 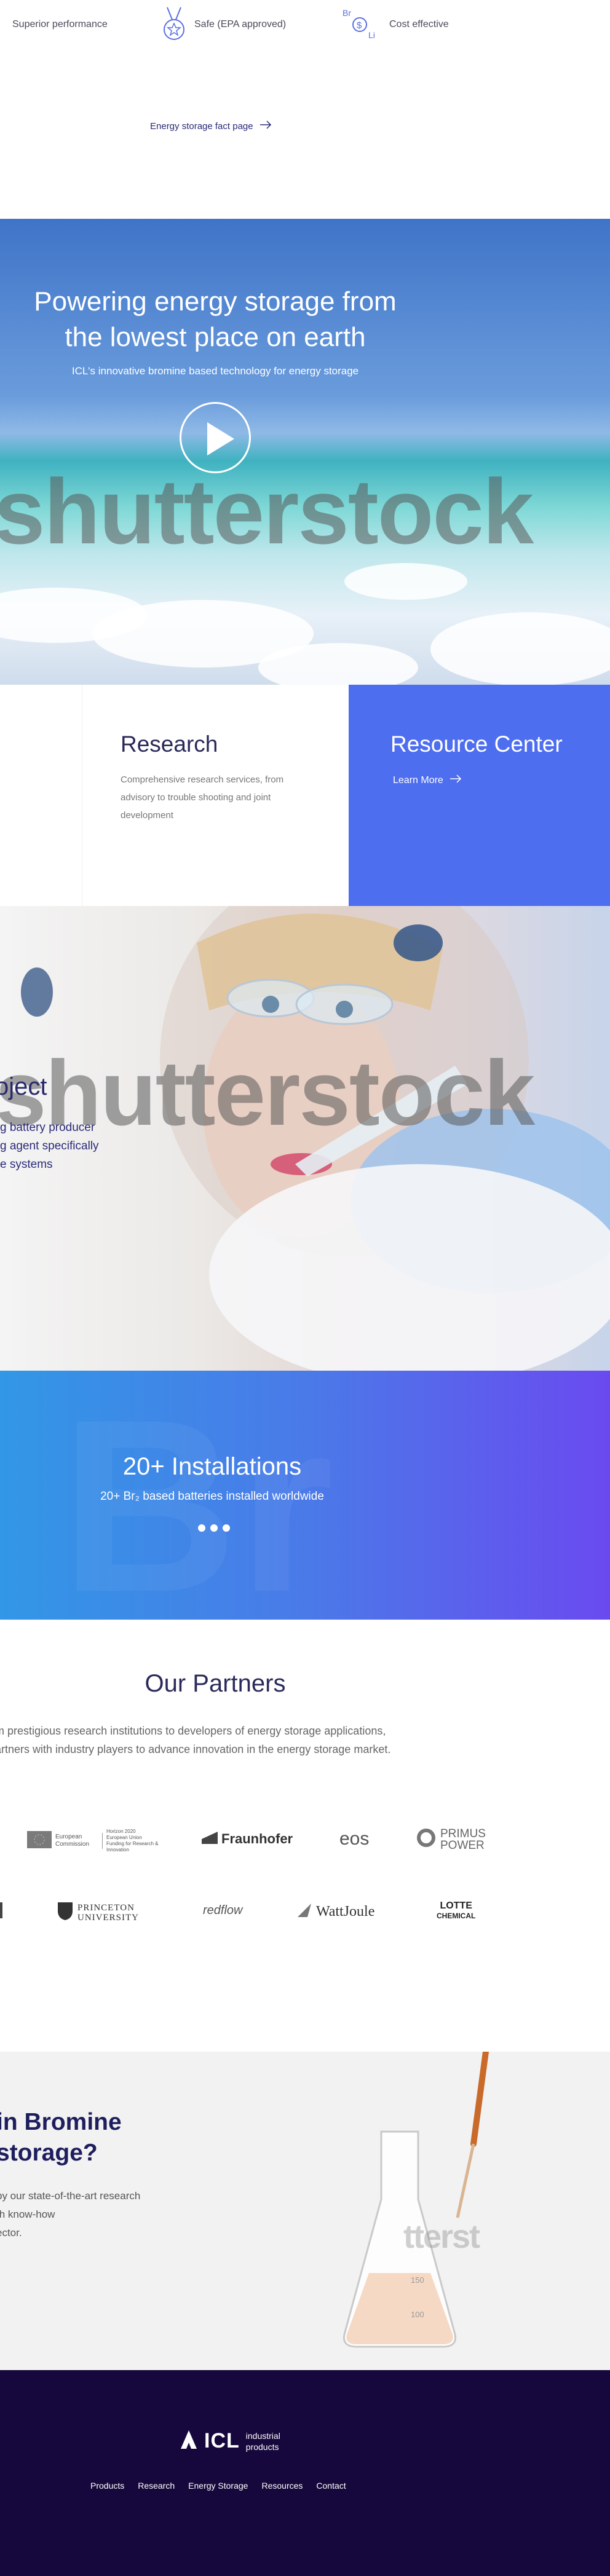 What do you see at coordinates (210, 1839) in the screenshot?
I see `fraunhofer-mark-icon` at bounding box center [210, 1839].